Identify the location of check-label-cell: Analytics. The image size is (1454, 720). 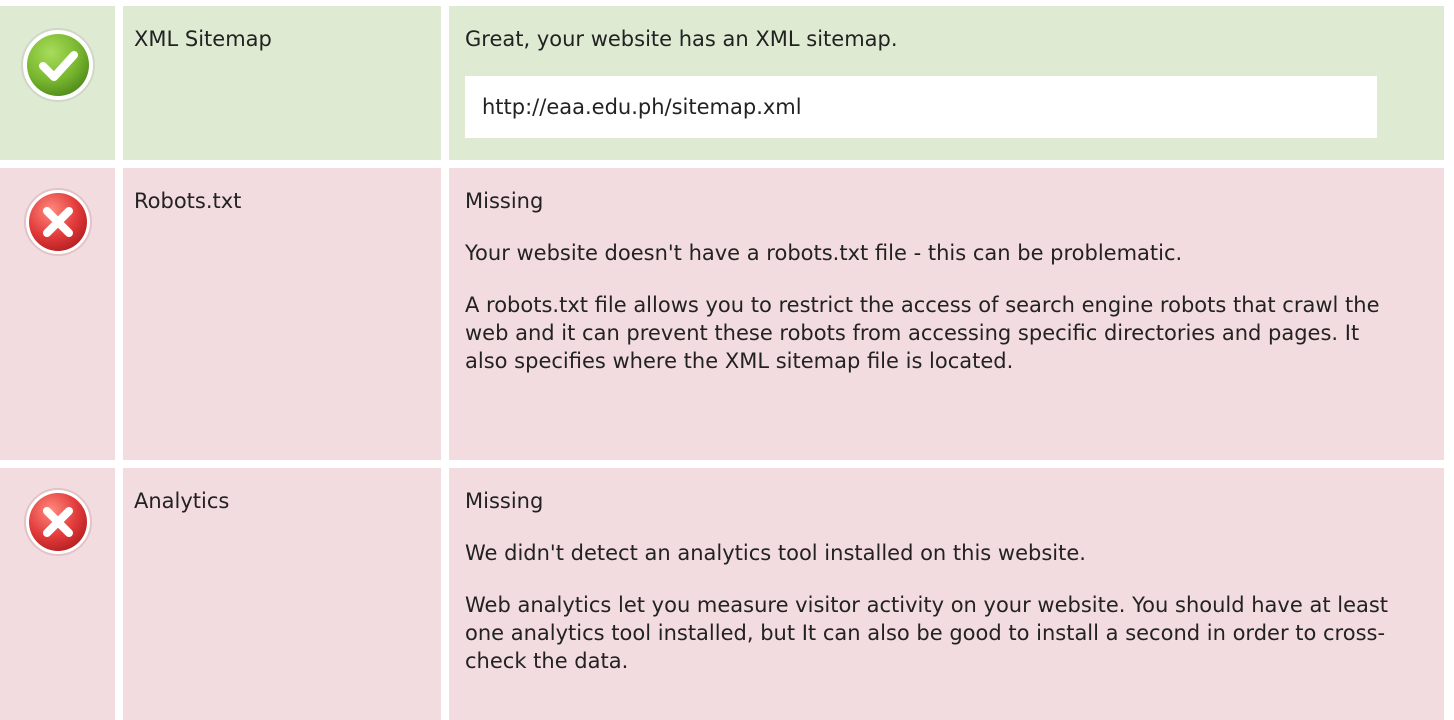
(282, 594).